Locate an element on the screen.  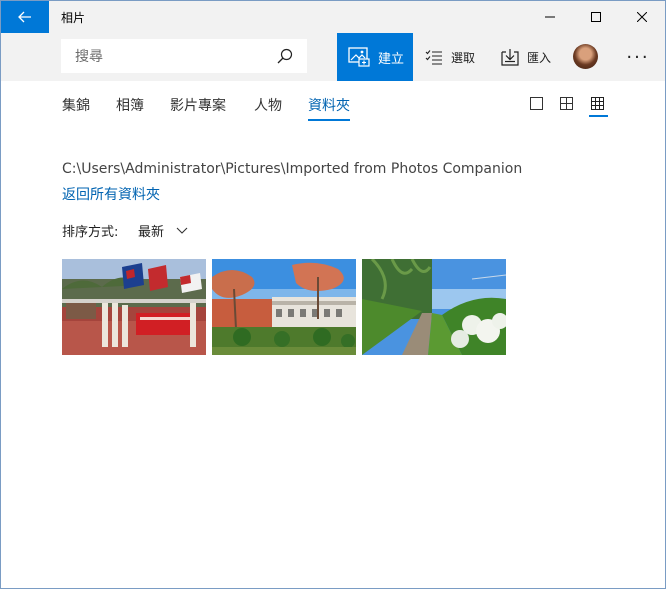
create-icon is located at coordinates (359, 57).